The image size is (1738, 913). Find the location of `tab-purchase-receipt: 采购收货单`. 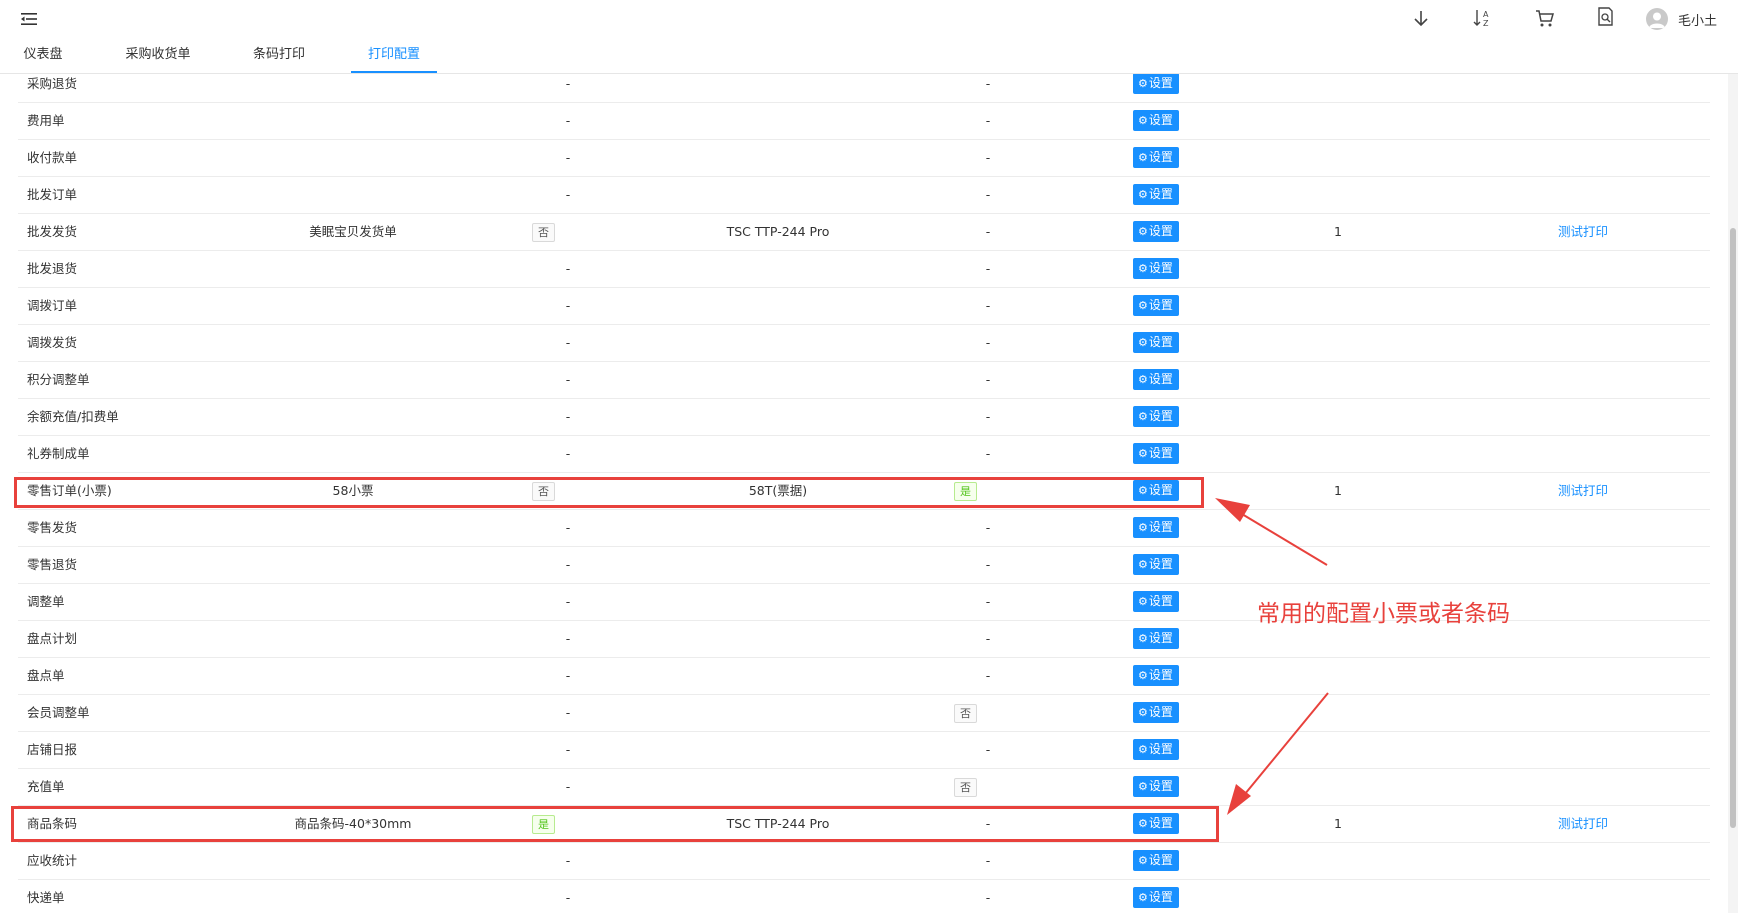

tab-purchase-receipt: 采购收货单 is located at coordinates (158, 54).